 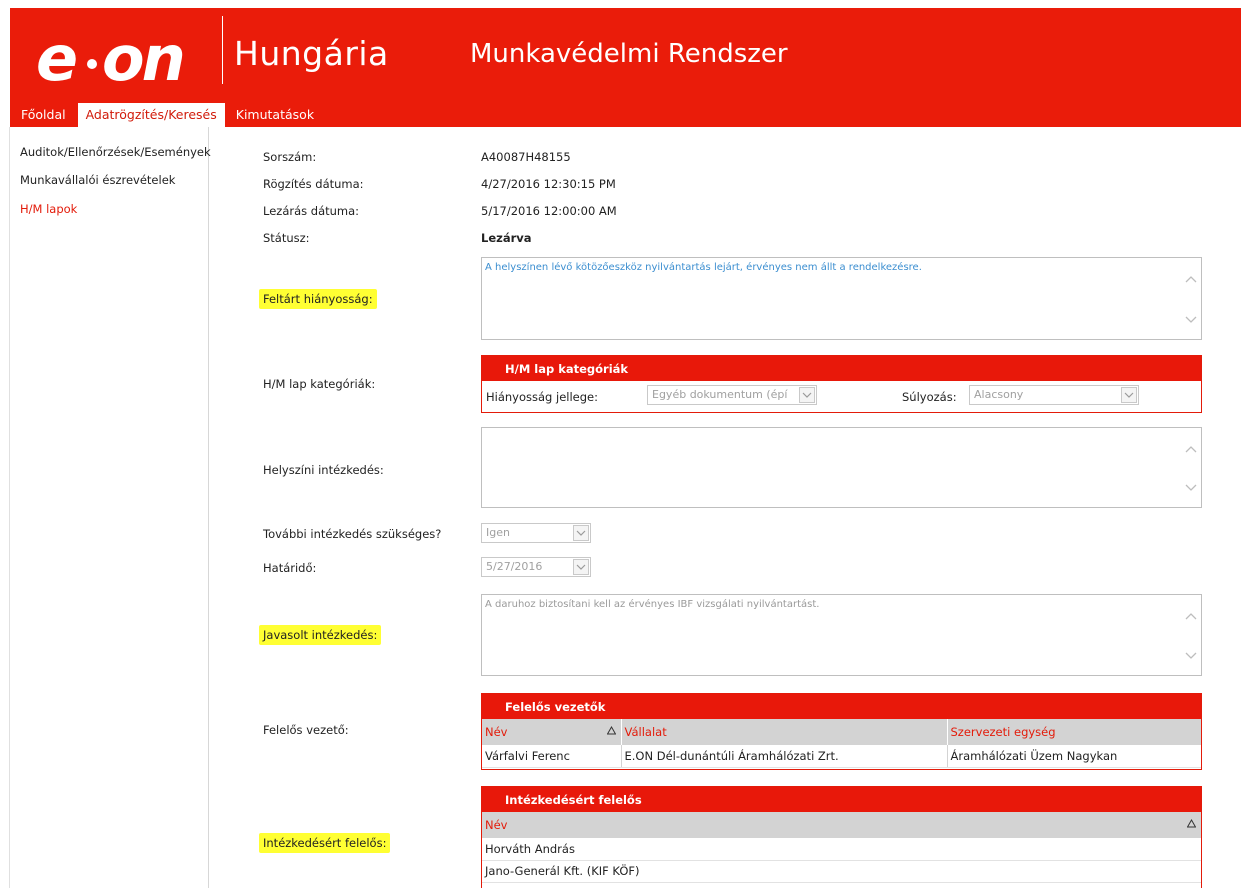 I want to click on column-header-szervezeti-egyseg: Szervezeti egység, so click(x=1074, y=732).